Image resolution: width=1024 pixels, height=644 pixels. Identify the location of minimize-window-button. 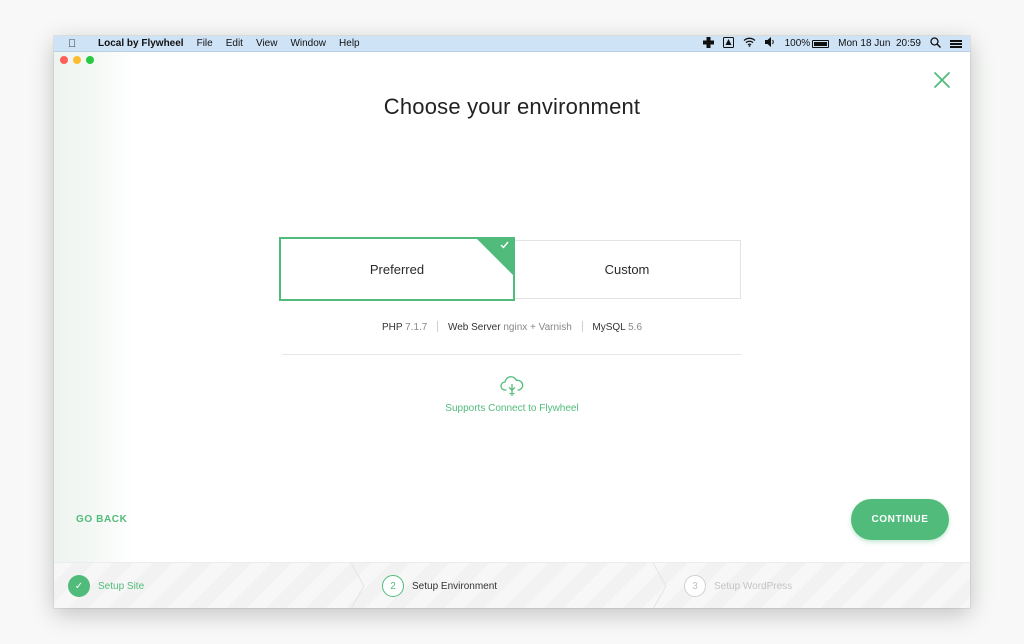
(77, 60).